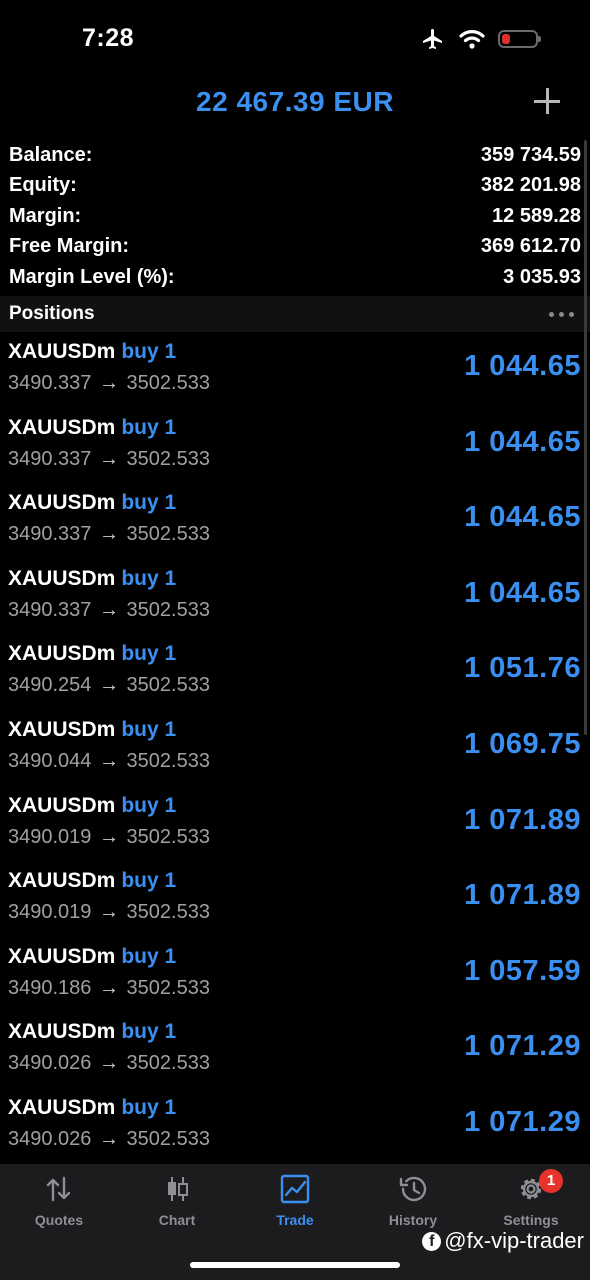  Describe the element at coordinates (295, 277) in the screenshot. I see `summary-row: Margin Level (%): 3 035.93` at that location.